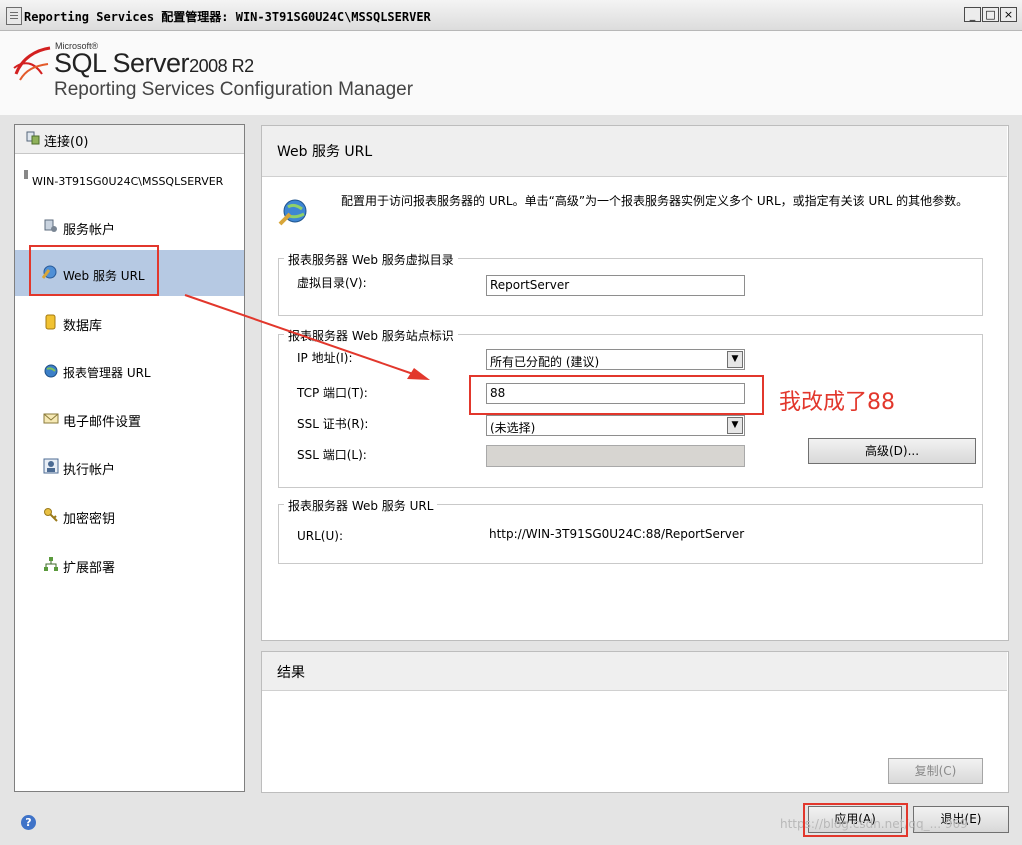 Image resolution: width=1022 pixels, height=845 pixels. Describe the element at coordinates (855, 820) in the screenshot. I see `annotation-box-apply` at that location.